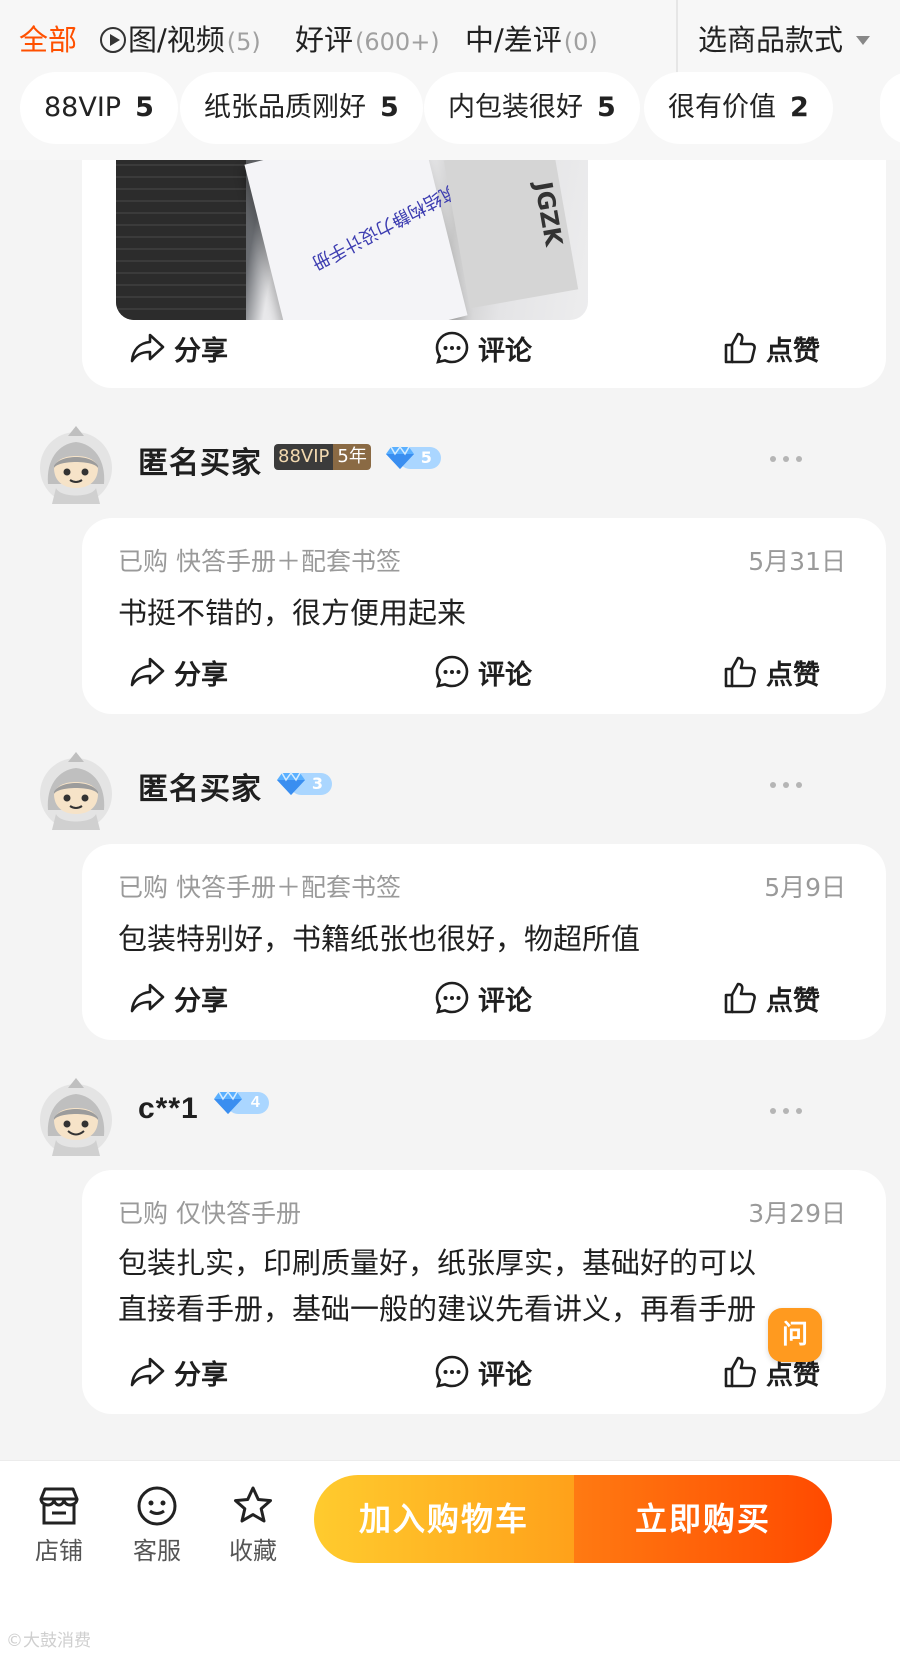 This screenshot has height=1658, width=900. I want to click on service-label: 客服, so click(157, 1551).